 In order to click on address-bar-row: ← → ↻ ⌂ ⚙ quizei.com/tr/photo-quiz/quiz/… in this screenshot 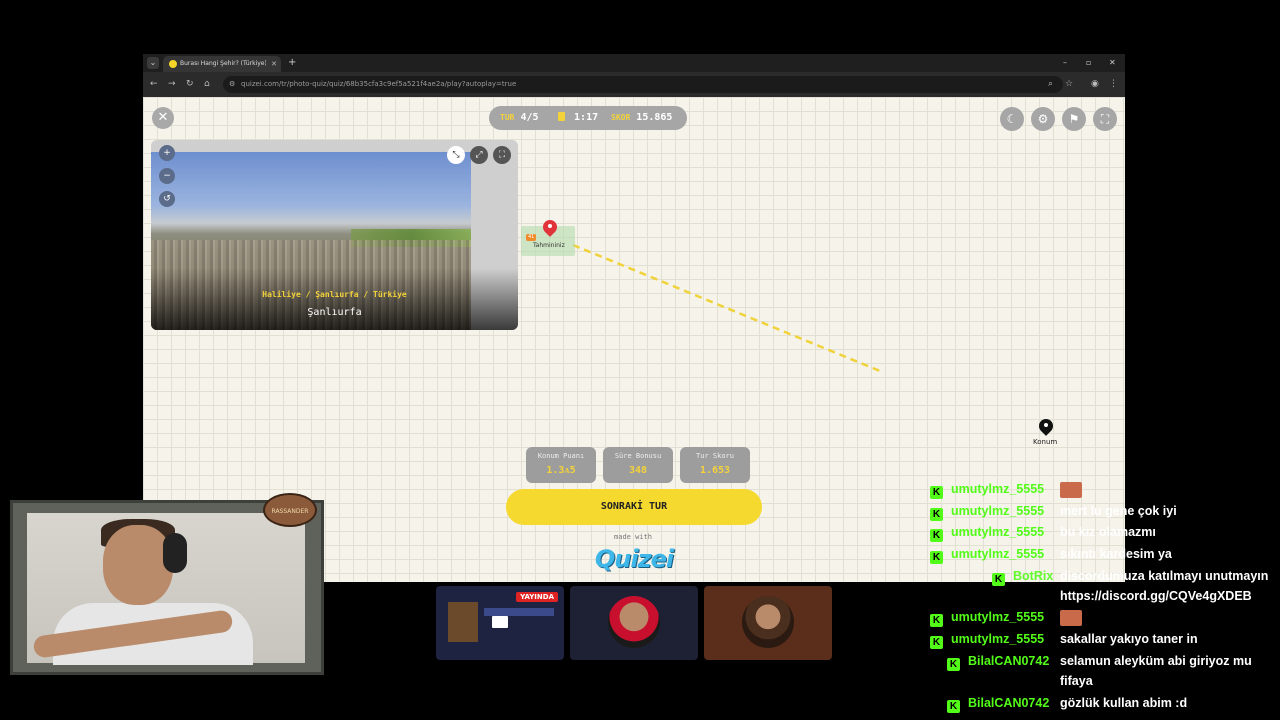, I will do `click(634, 84)`.